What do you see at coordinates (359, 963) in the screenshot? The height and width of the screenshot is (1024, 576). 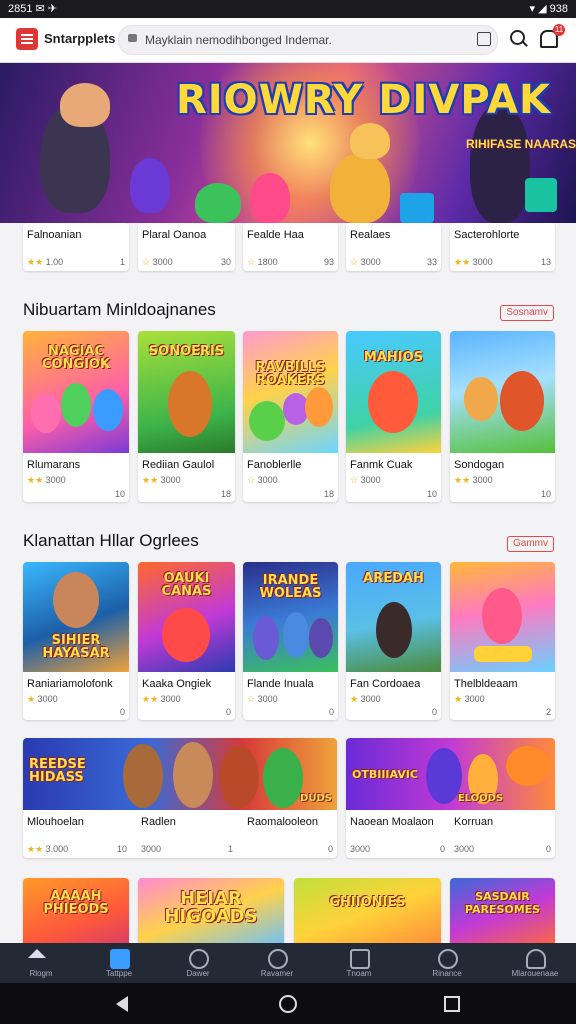 I see `nav-item-chart: Tnoam` at bounding box center [359, 963].